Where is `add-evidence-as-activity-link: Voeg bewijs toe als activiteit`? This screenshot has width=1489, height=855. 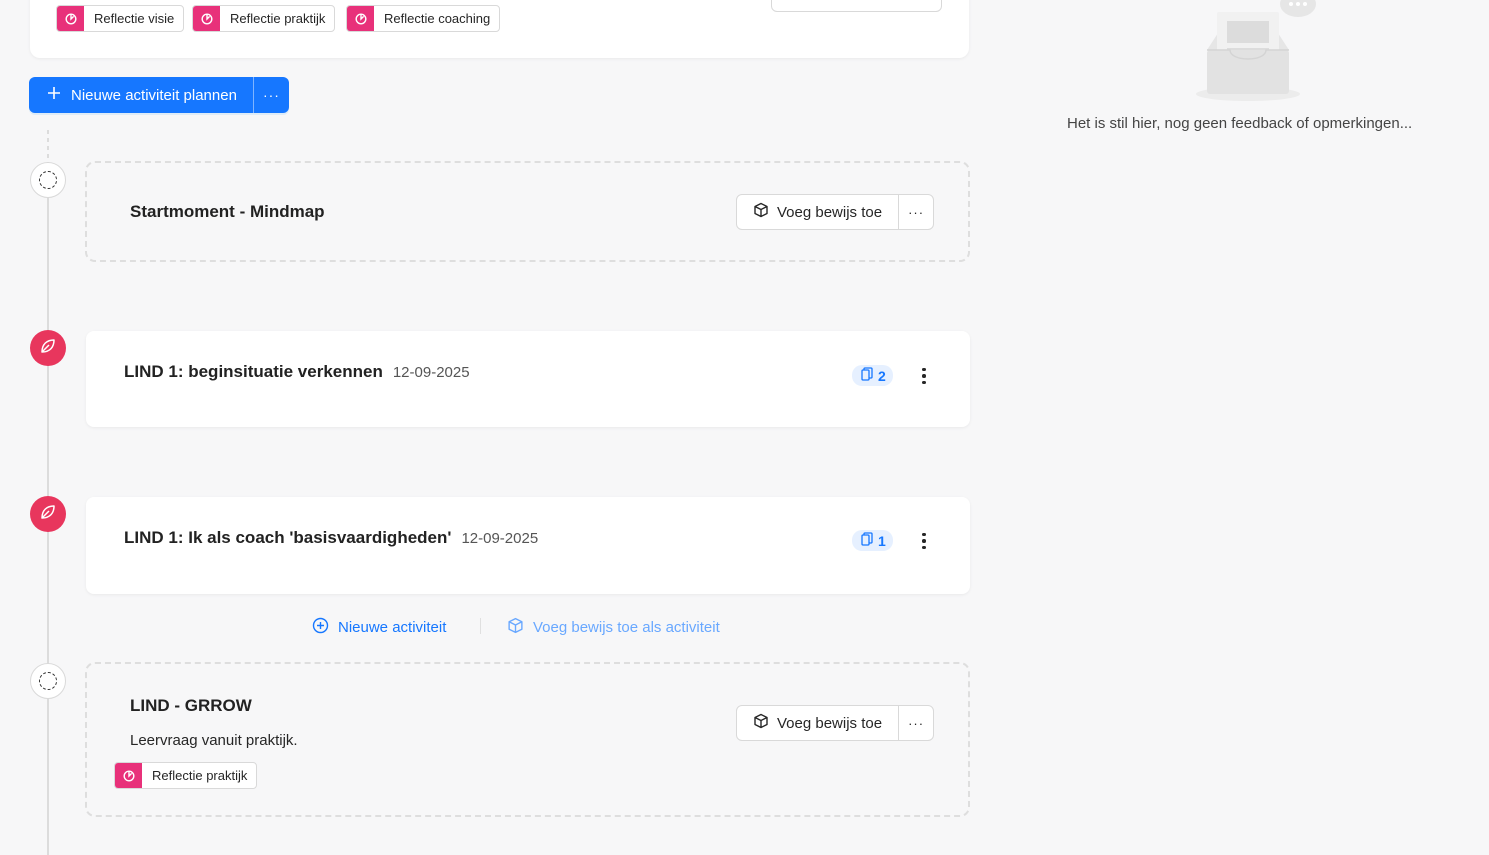
add-evidence-as-activity-link: Voeg bewijs toe als activiteit is located at coordinates (613, 627).